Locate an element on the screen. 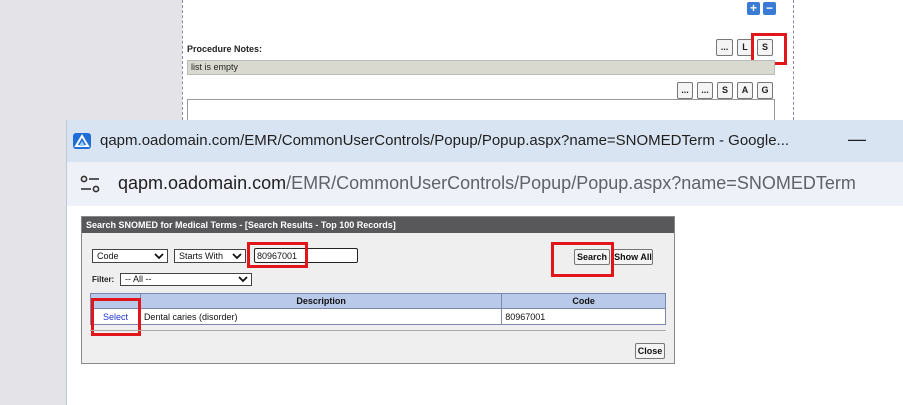 This screenshot has width=903, height=405. row-description: Dental caries (disorder) is located at coordinates (321, 316).